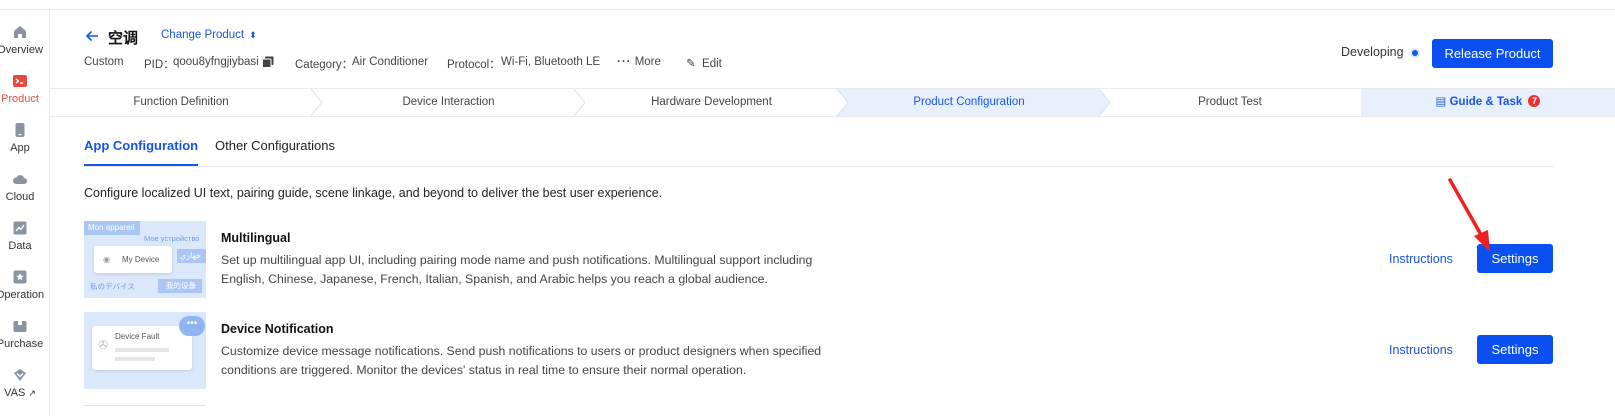 The width and height of the screenshot is (1615, 416). What do you see at coordinates (209, 35) in the screenshot?
I see `change-product-button: Change Product ⬍` at bounding box center [209, 35].